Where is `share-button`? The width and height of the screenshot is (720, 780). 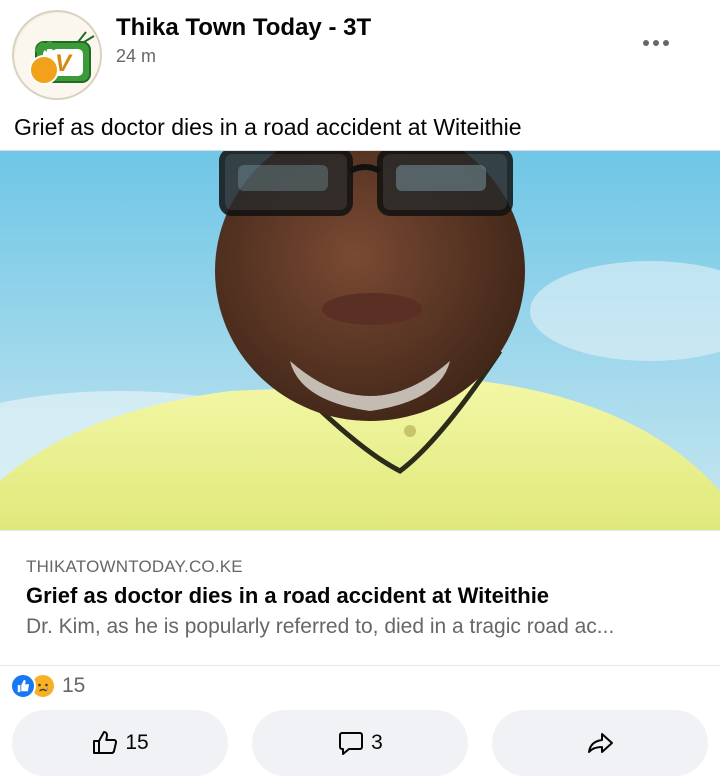 share-button is located at coordinates (600, 743).